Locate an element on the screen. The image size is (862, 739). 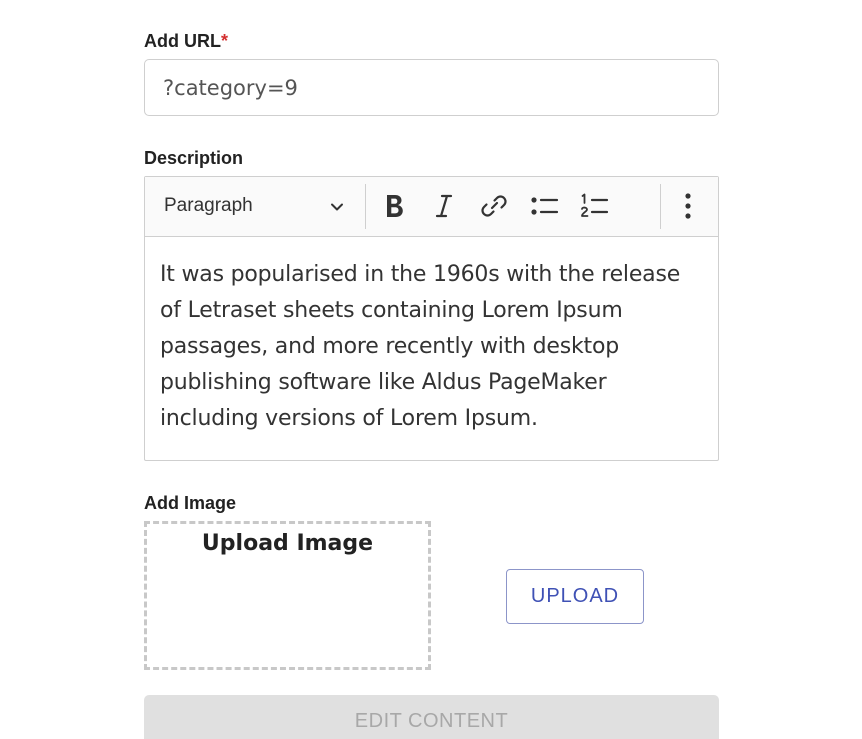
url-input is located at coordinates (431, 87).